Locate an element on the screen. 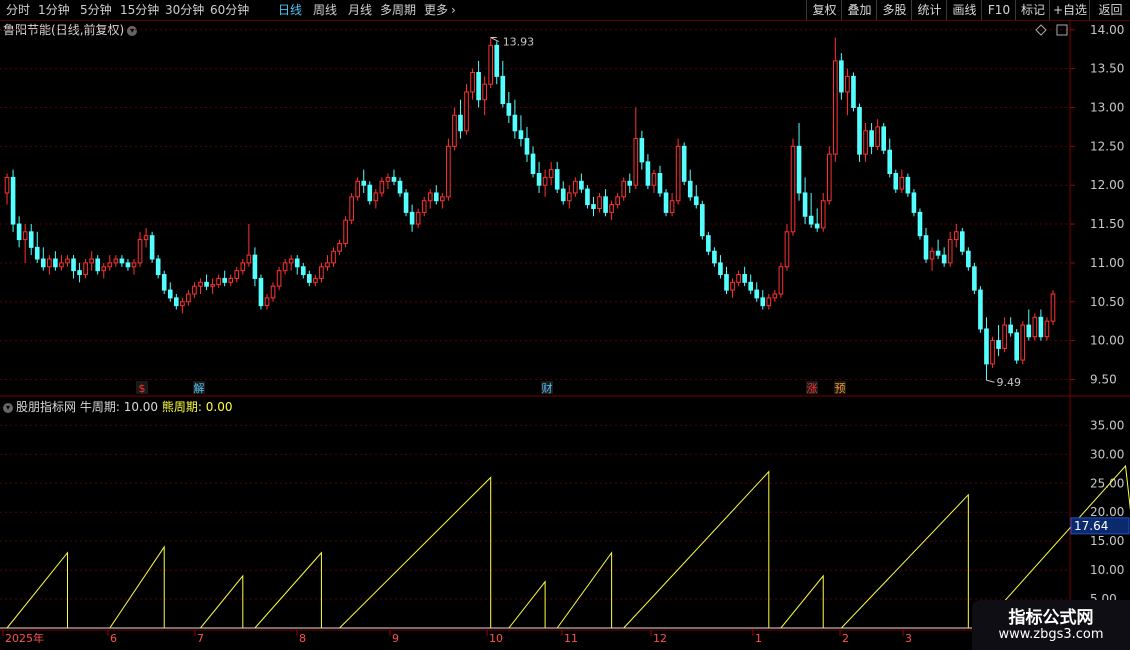  time-label: 9 is located at coordinates (395, 638).